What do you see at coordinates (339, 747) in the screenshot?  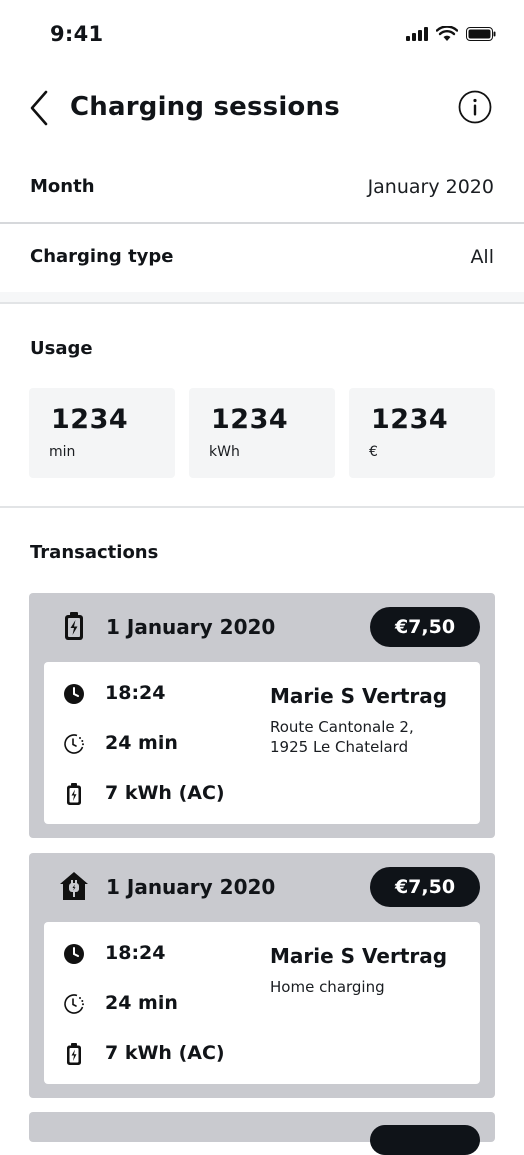 I see `address-line: 1925 Le Chatelard` at bounding box center [339, 747].